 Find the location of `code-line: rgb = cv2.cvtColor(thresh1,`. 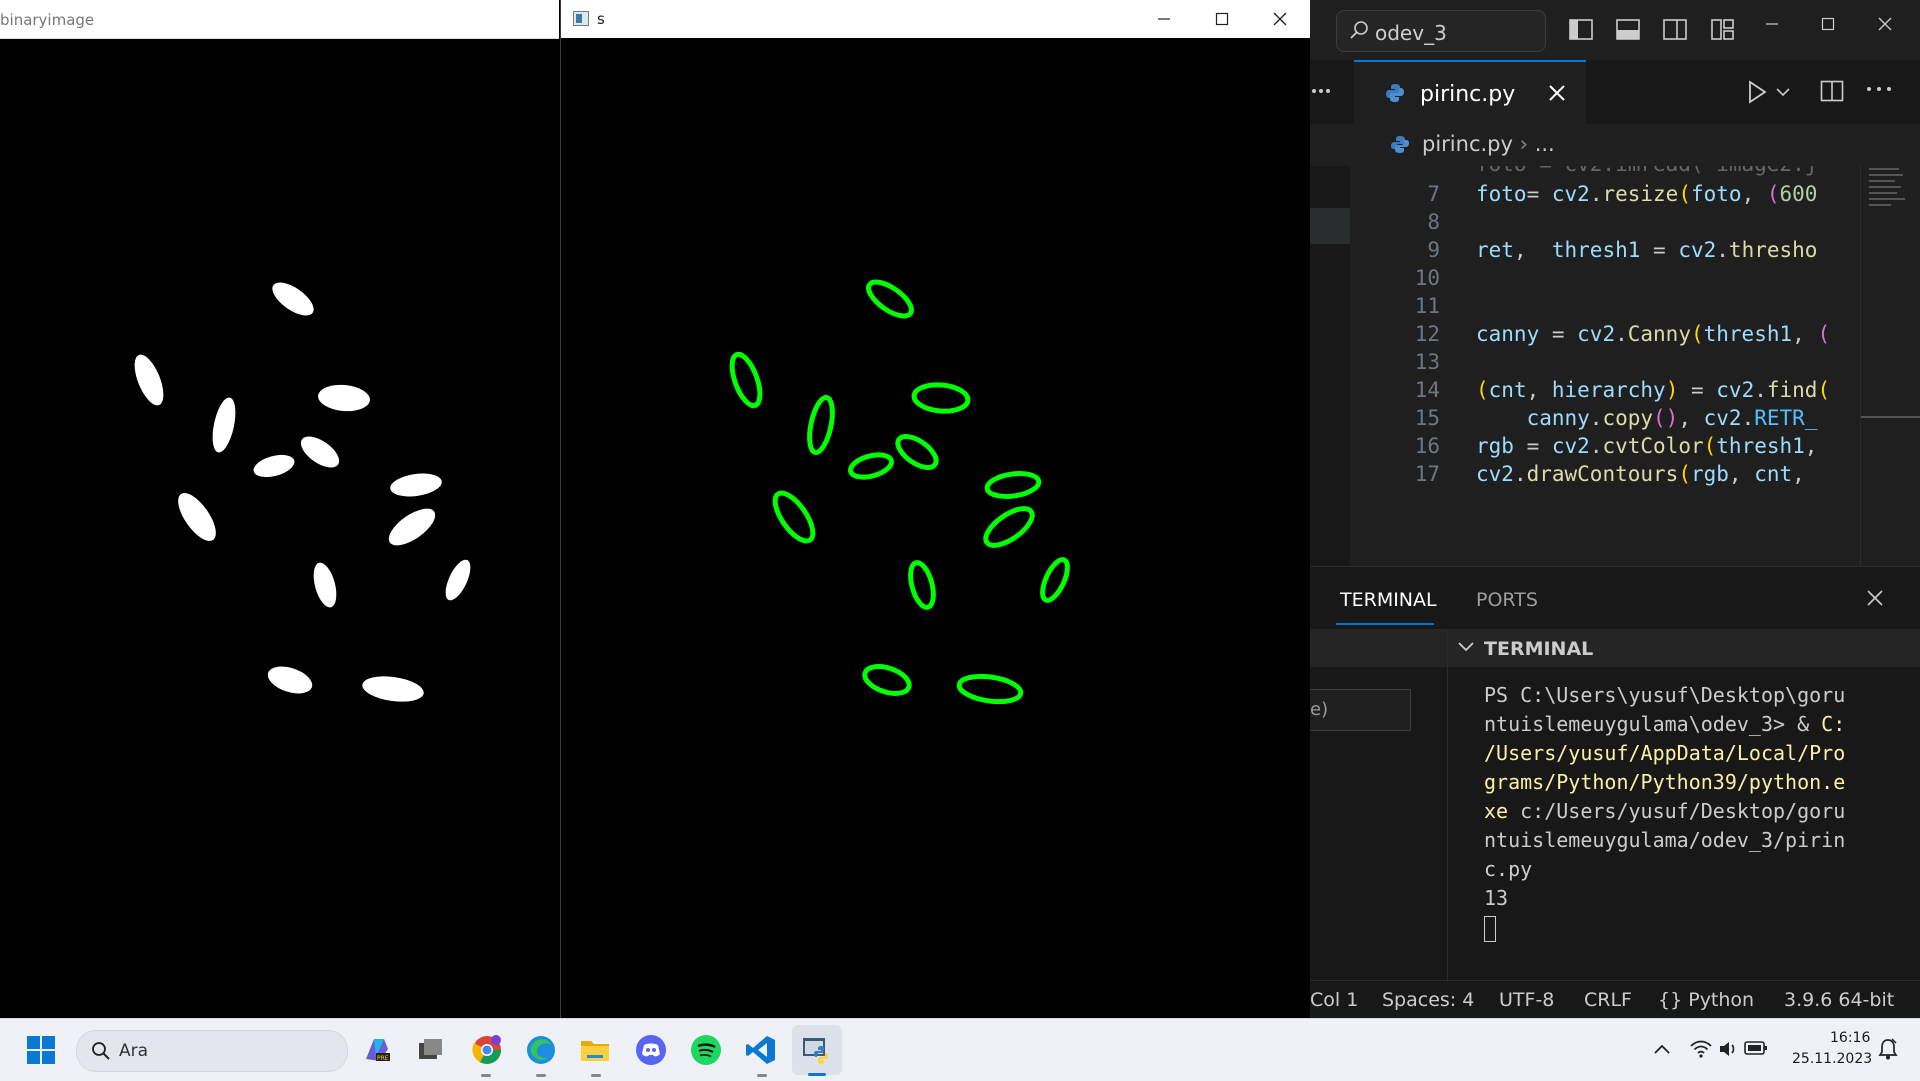

code-line: rgb = cv2.cvtColor(thresh1, is located at coordinates (1647, 446).